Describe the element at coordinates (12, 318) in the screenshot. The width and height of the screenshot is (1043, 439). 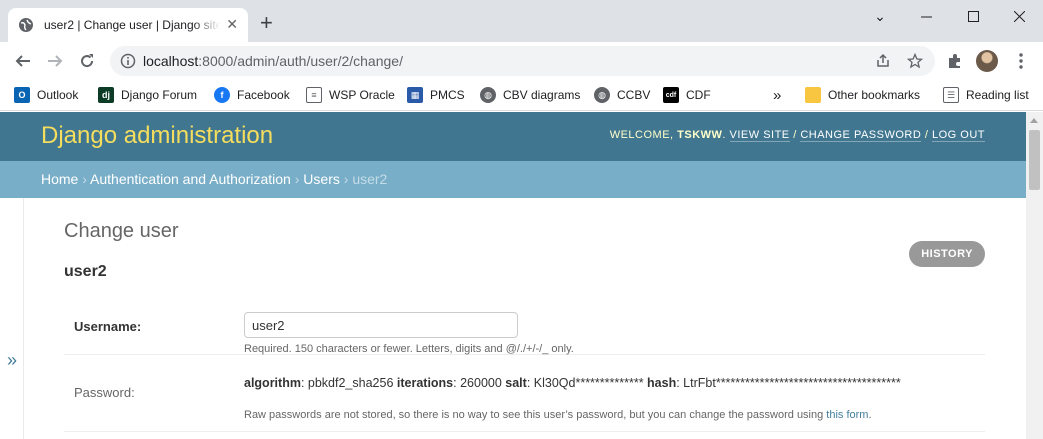
I see `nav-sidebar-toggle: »` at that location.